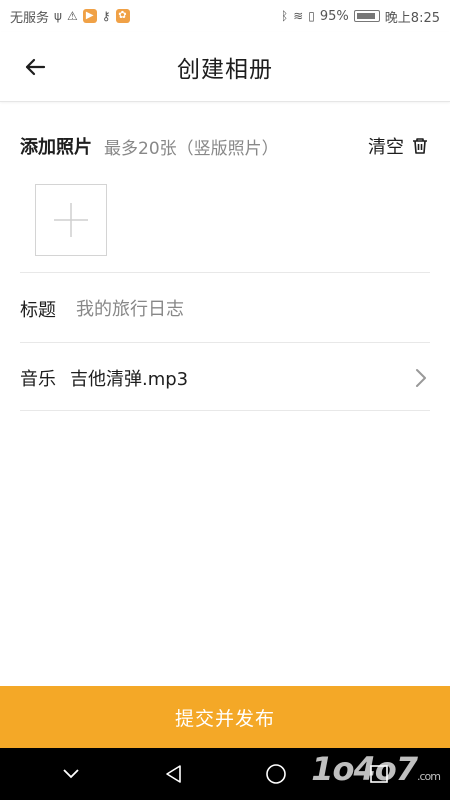 Image resolution: width=450 pixels, height=800 pixels. Describe the element at coordinates (225, 717) in the screenshot. I see `submit-publish-button: 提交并发布` at that location.